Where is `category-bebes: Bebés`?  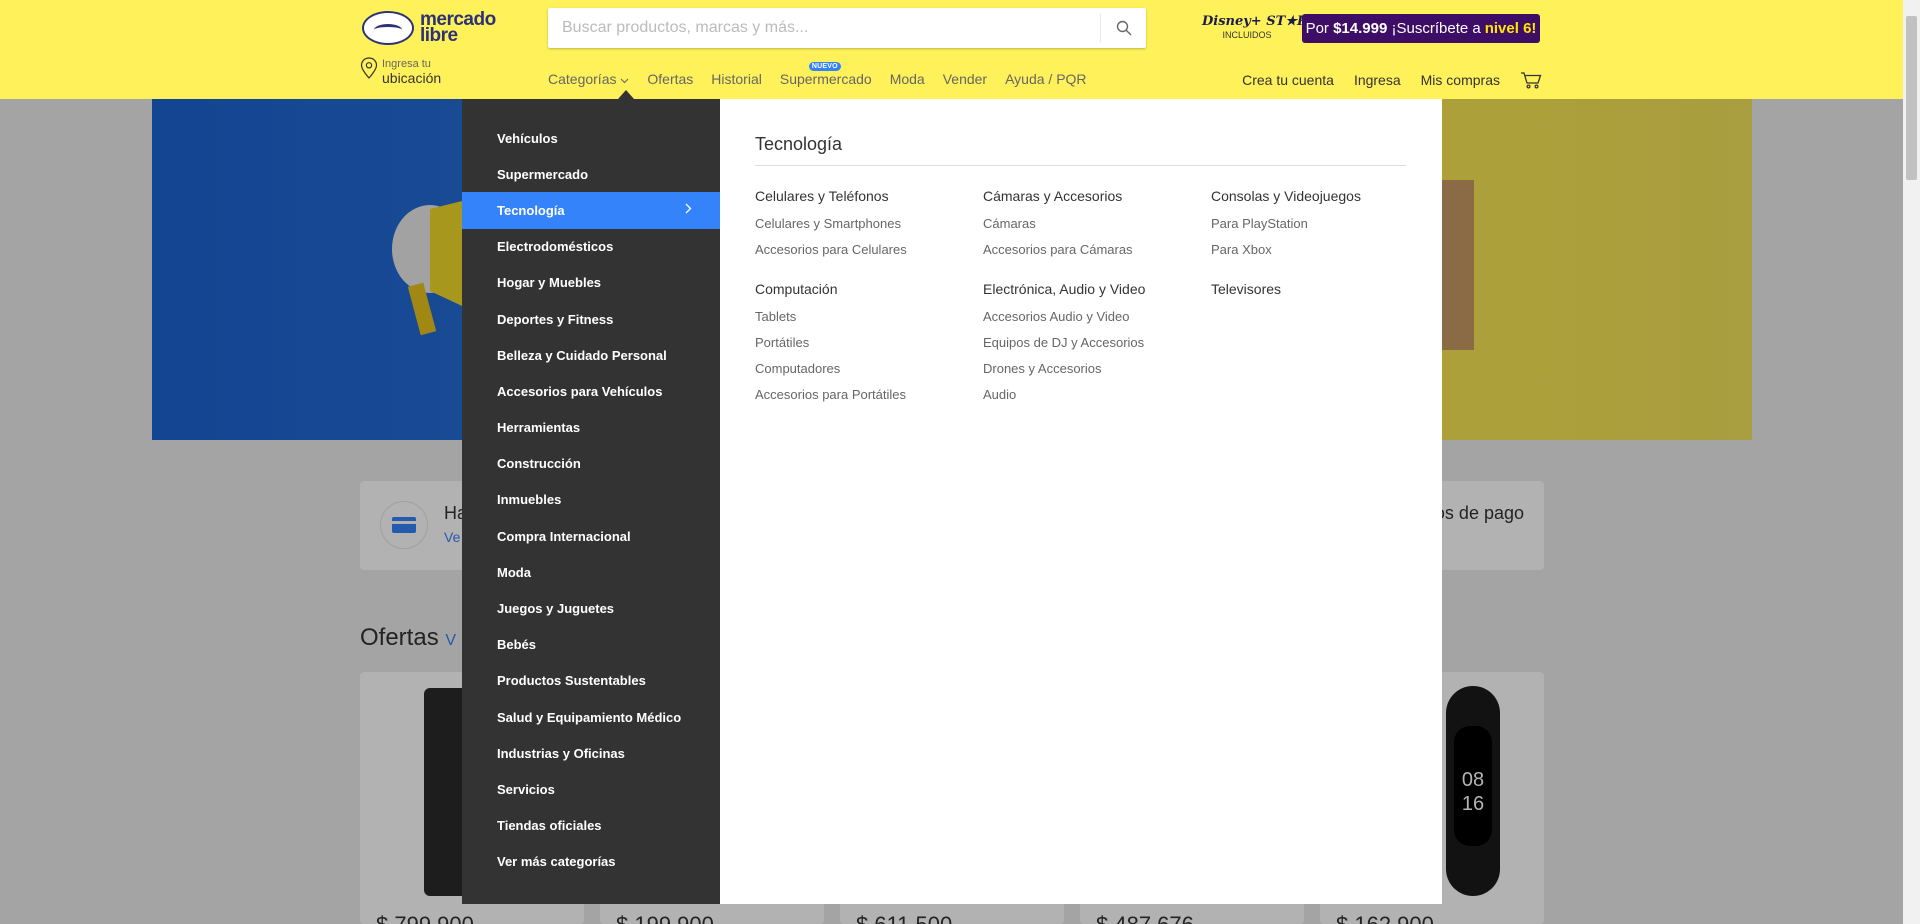
category-bebes: Bebés is located at coordinates (591, 645).